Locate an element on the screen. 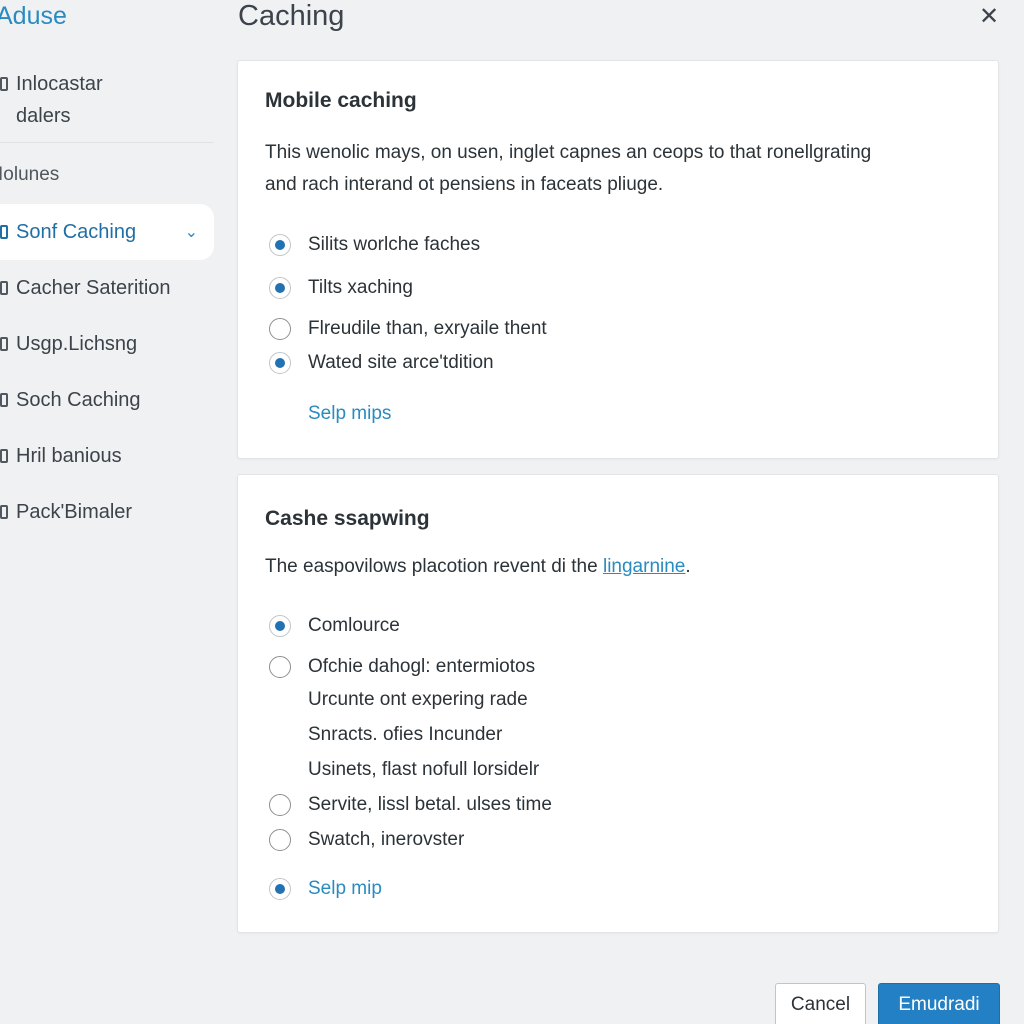 This screenshot has height=1024, width=1024. close-icon: ✕ is located at coordinates (989, 17).